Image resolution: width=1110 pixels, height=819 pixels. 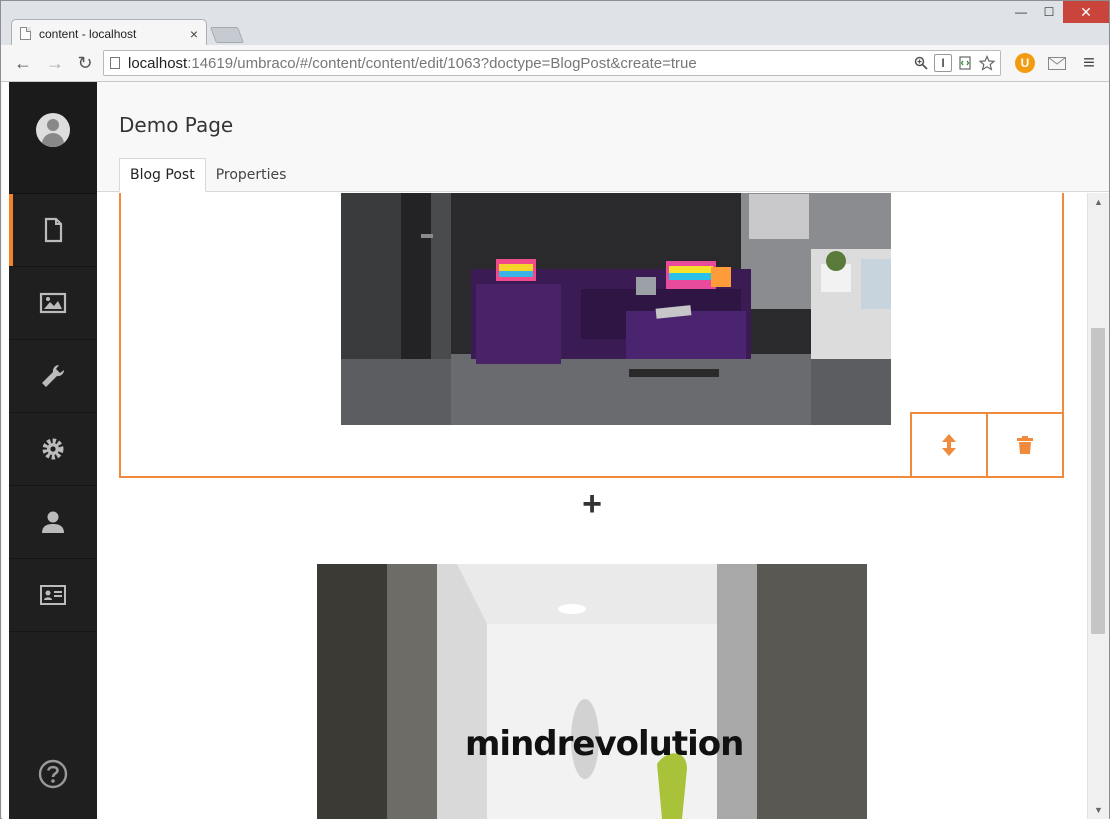 I want to click on mail-icon, so click(x=1057, y=63).